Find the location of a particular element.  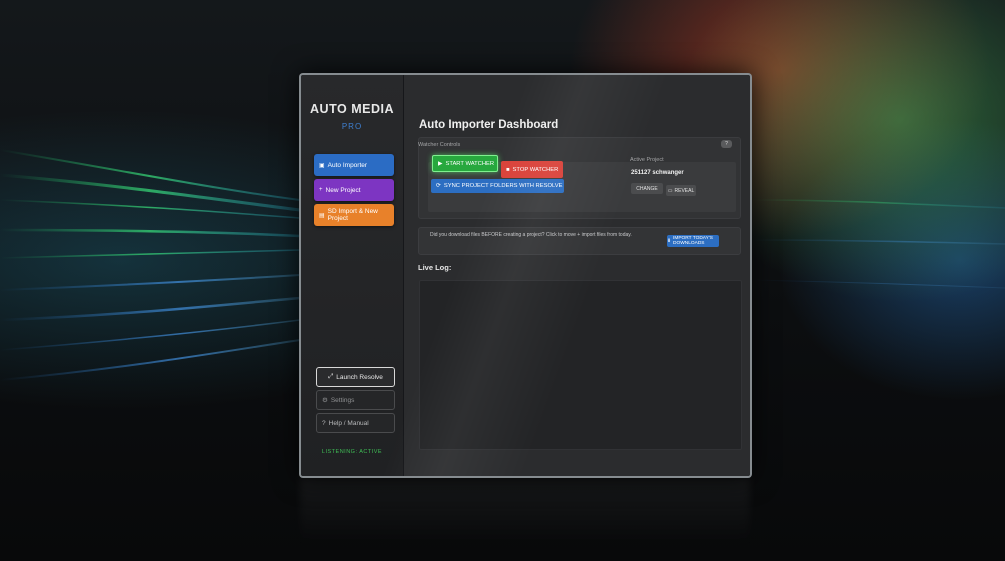

sidebar-item-label: SD Import & New Project is located at coordinates (352, 215).